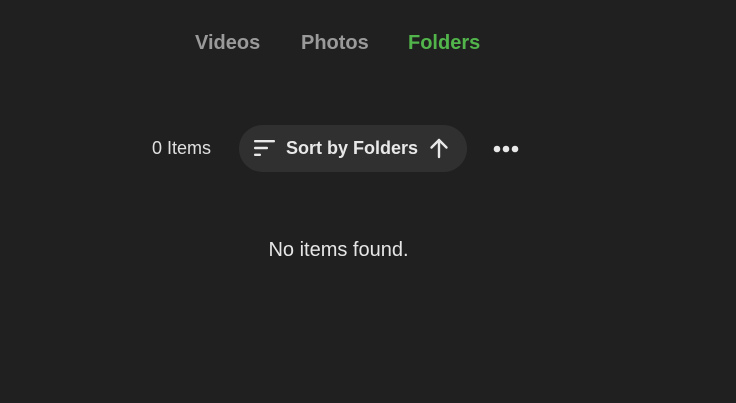  I want to click on more-options-button, so click(506, 149).